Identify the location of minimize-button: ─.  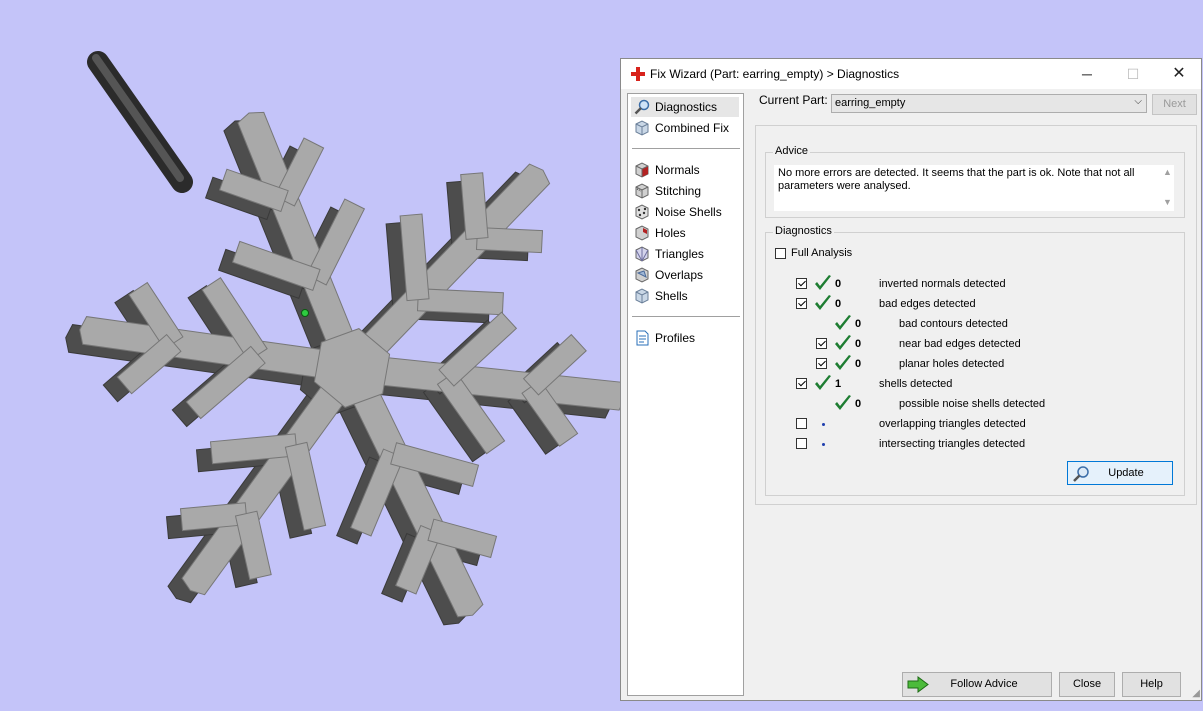
(1087, 74).